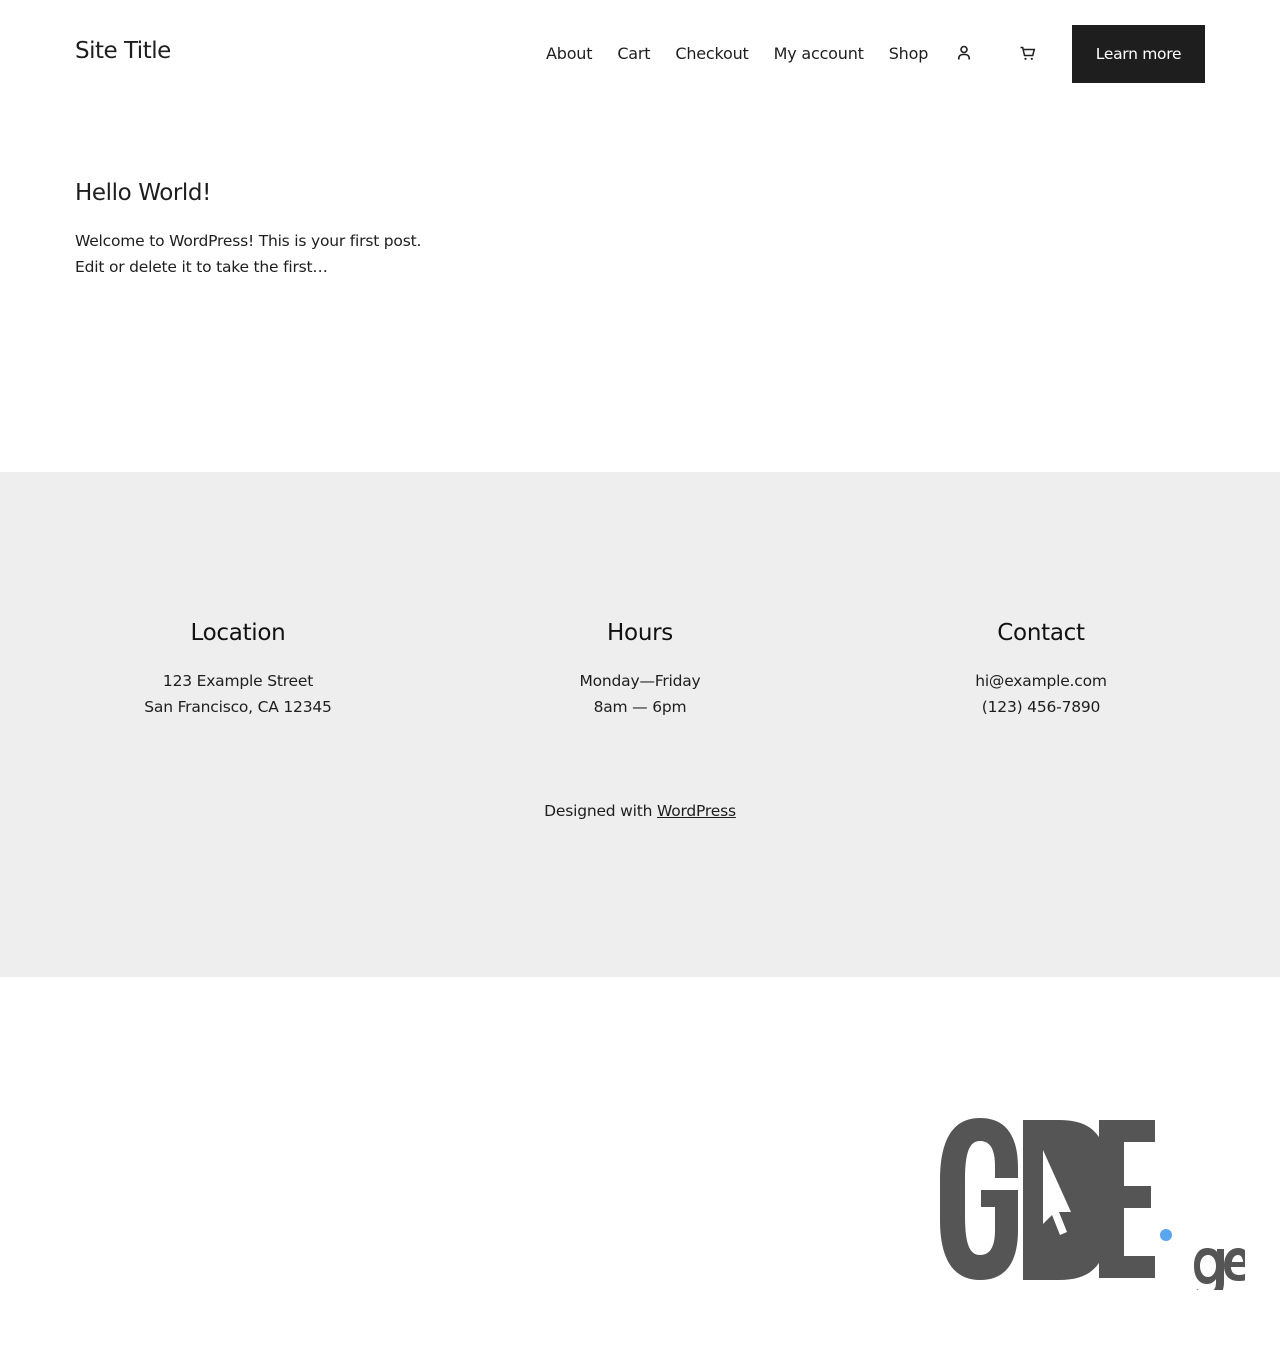  I want to click on nav-item-shop: Shop, so click(909, 53).